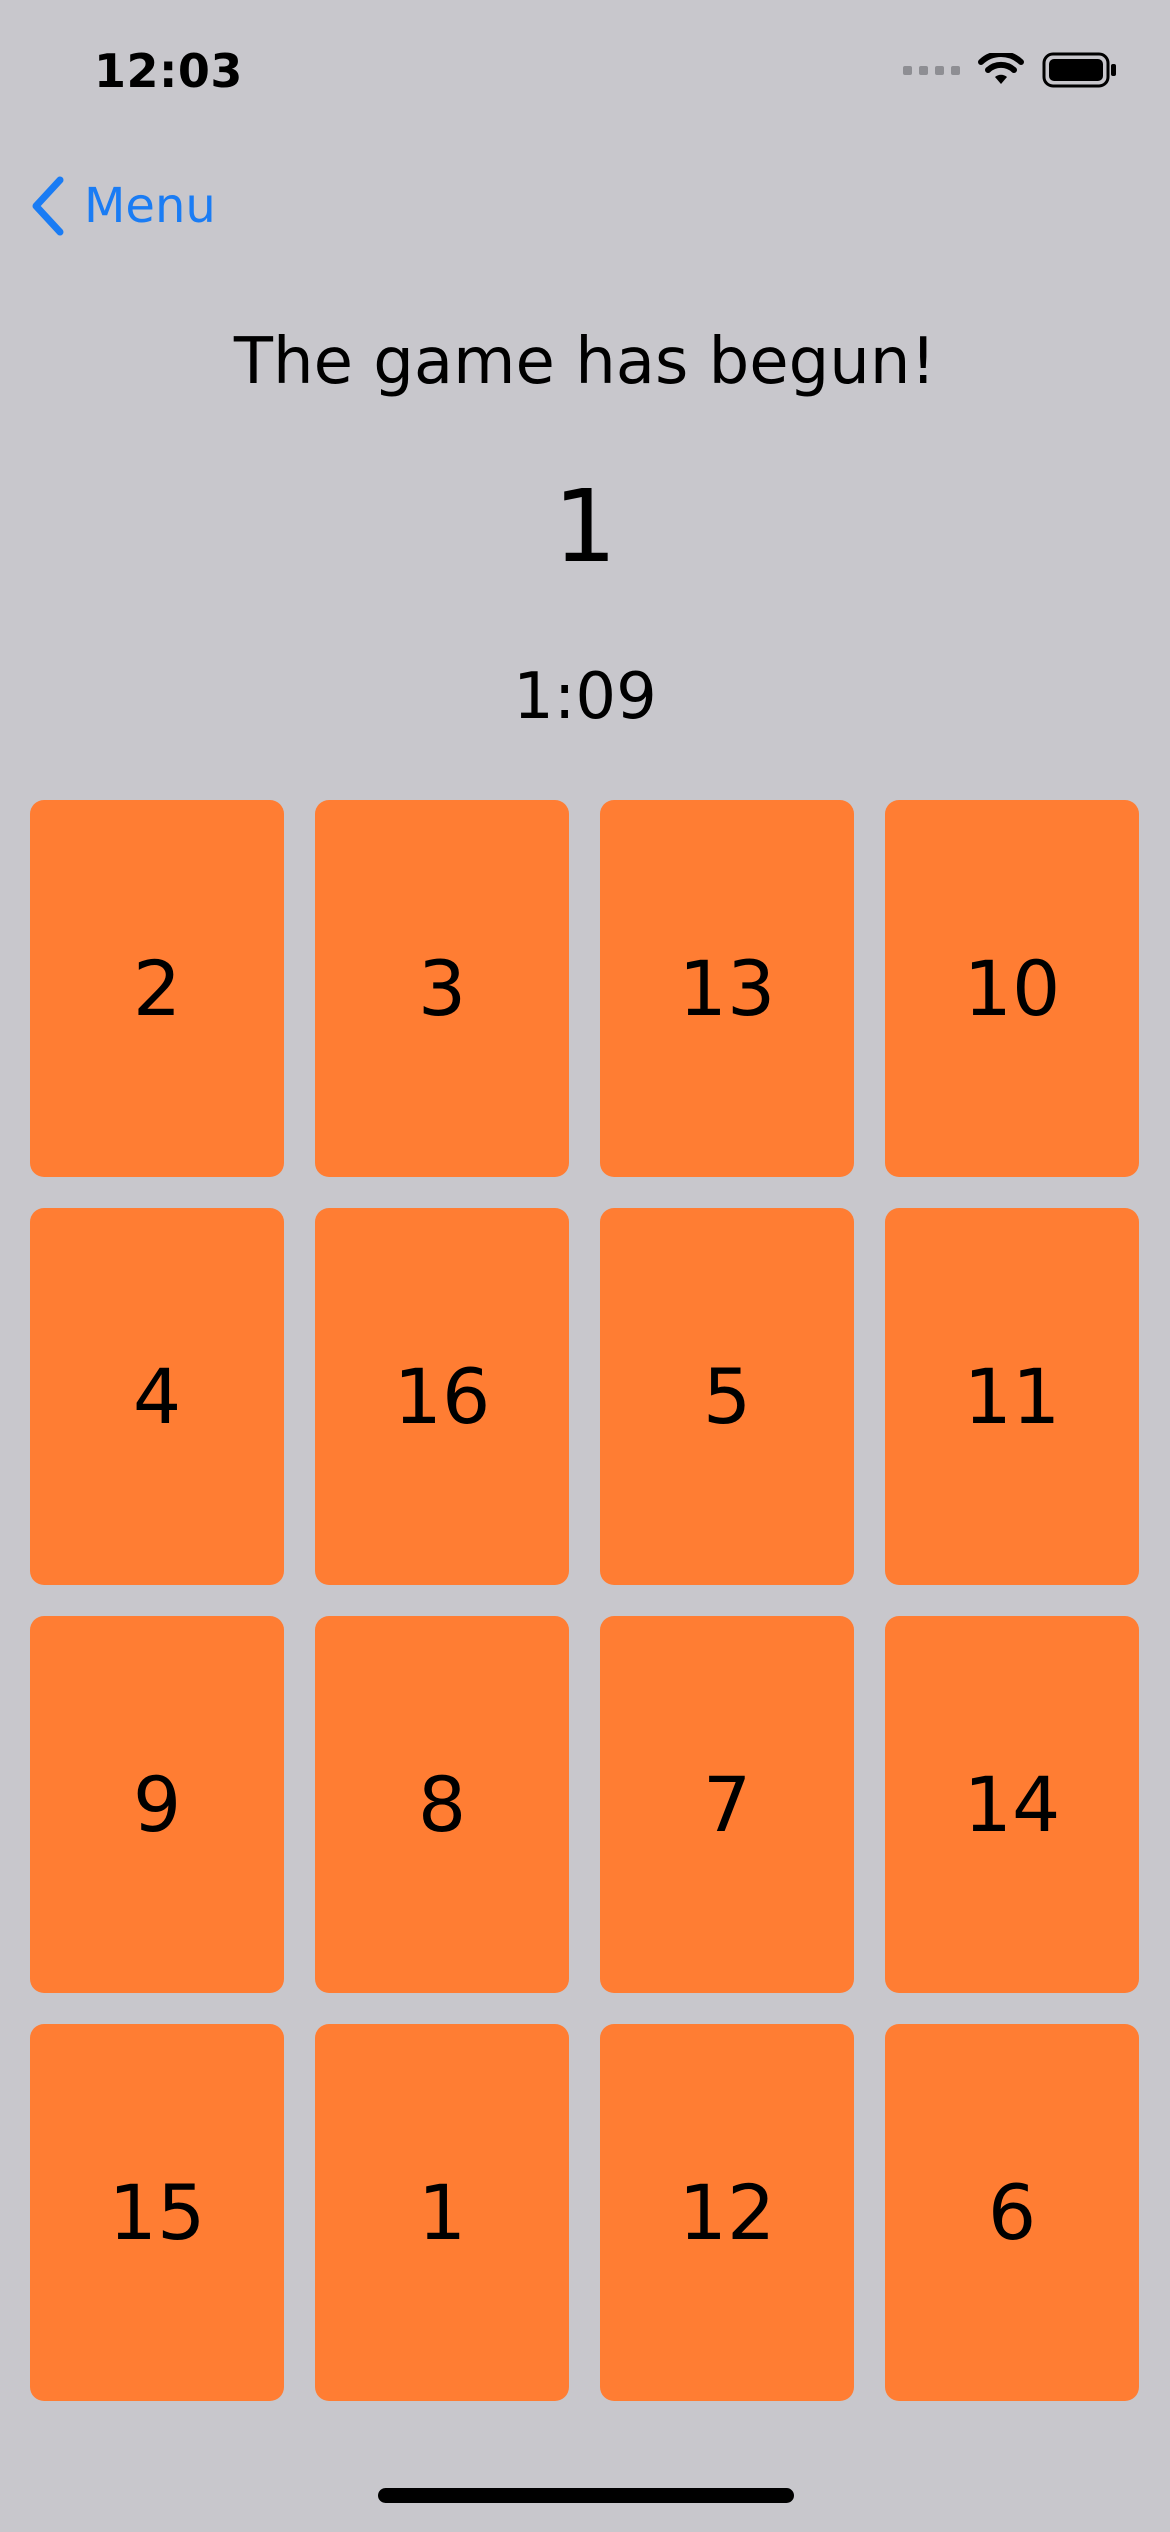  Describe the element at coordinates (48, 206) in the screenshot. I see `chevron-left-icon` at that location.